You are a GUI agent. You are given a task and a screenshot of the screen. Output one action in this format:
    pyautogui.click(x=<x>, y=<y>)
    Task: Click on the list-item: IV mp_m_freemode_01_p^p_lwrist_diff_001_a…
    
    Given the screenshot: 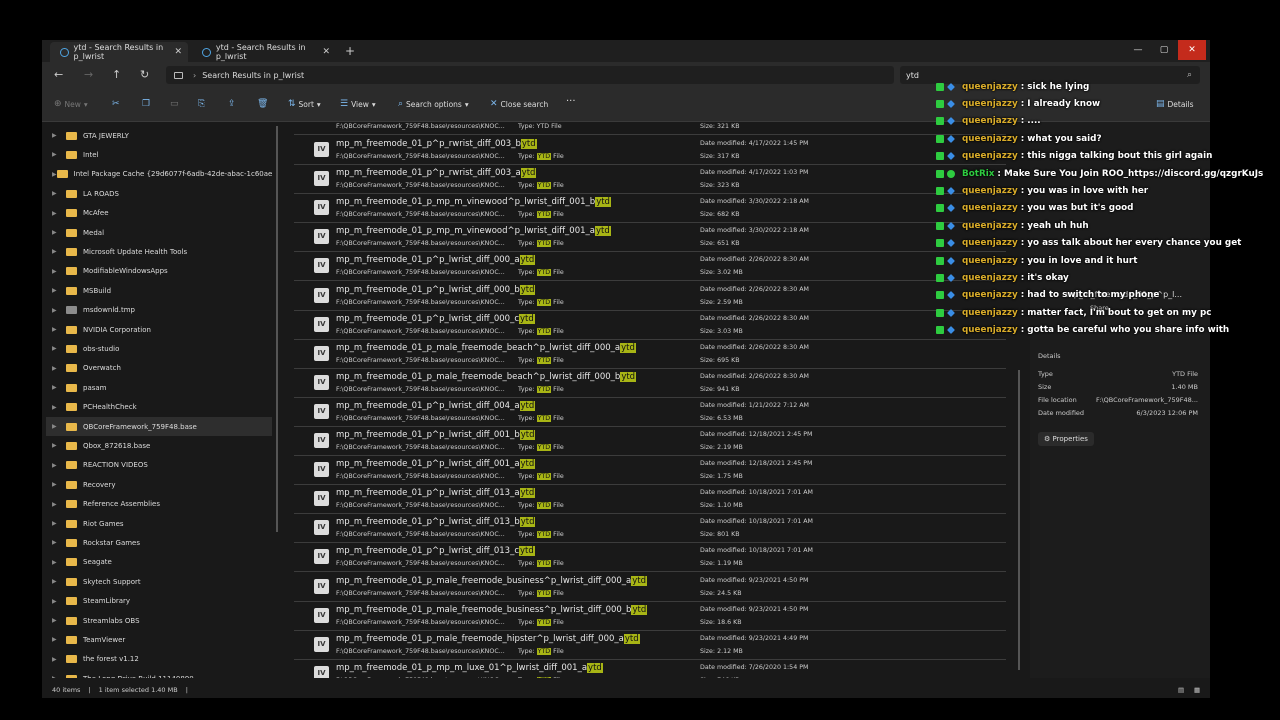 What is the action you would take?
    pyautogui.click(x=650, y=471)
    